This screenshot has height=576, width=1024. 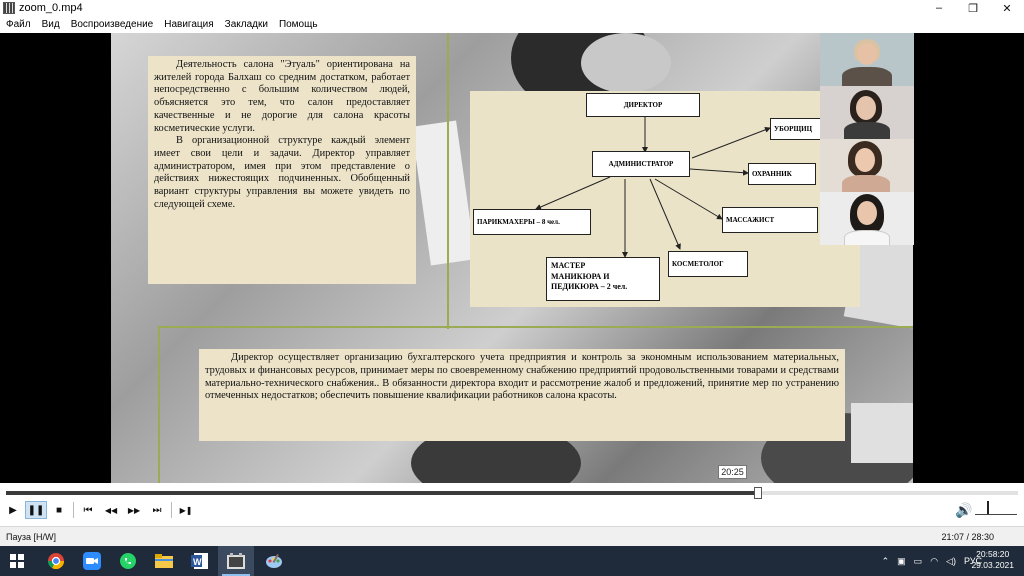 What do you see at coordinates (128, 561) in the screenshot?
I see `whatsapp-icon` at bounding box center [128, 561].